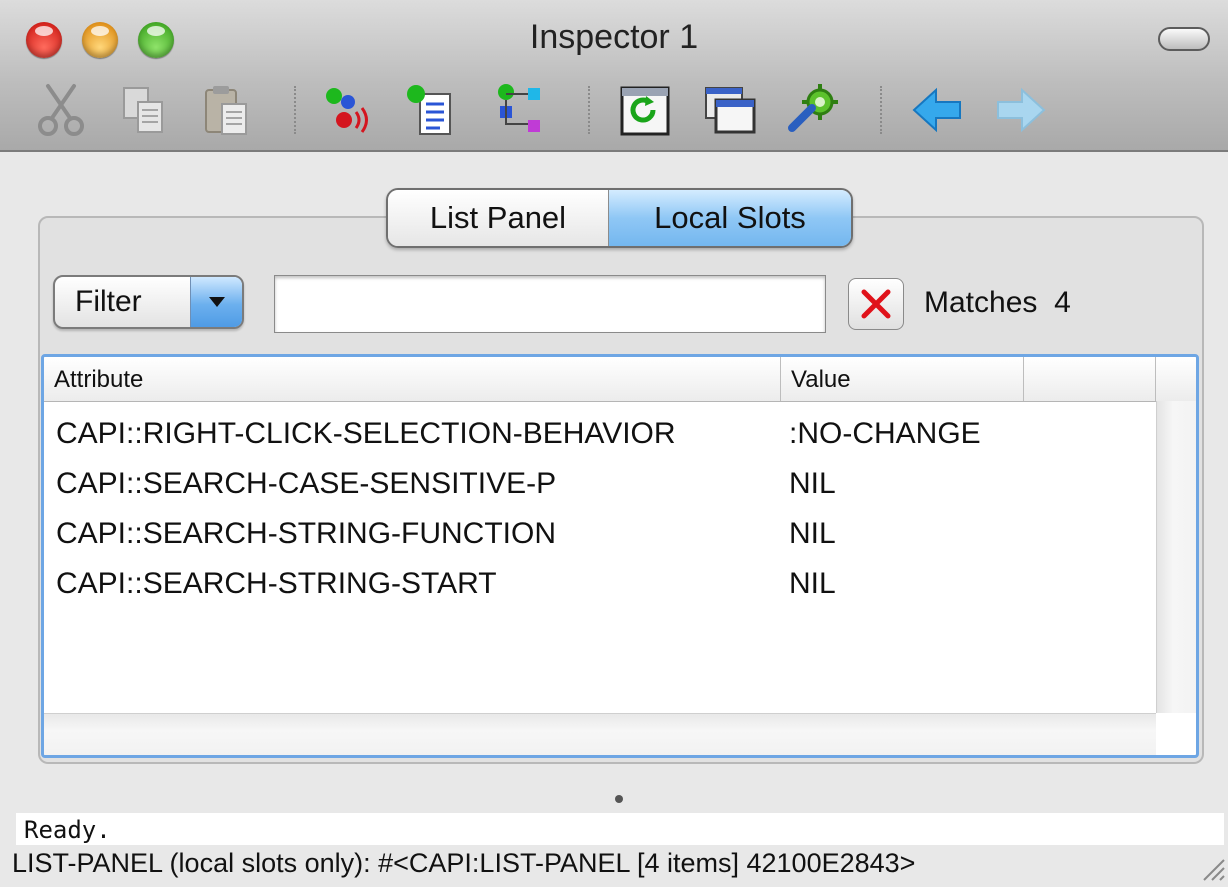 This screenshot has width=1228, height=887. What do you see at coordinates (620, 829) in the screenshot?
I see `status-message: Ready.` at bounding box center [620, 829].